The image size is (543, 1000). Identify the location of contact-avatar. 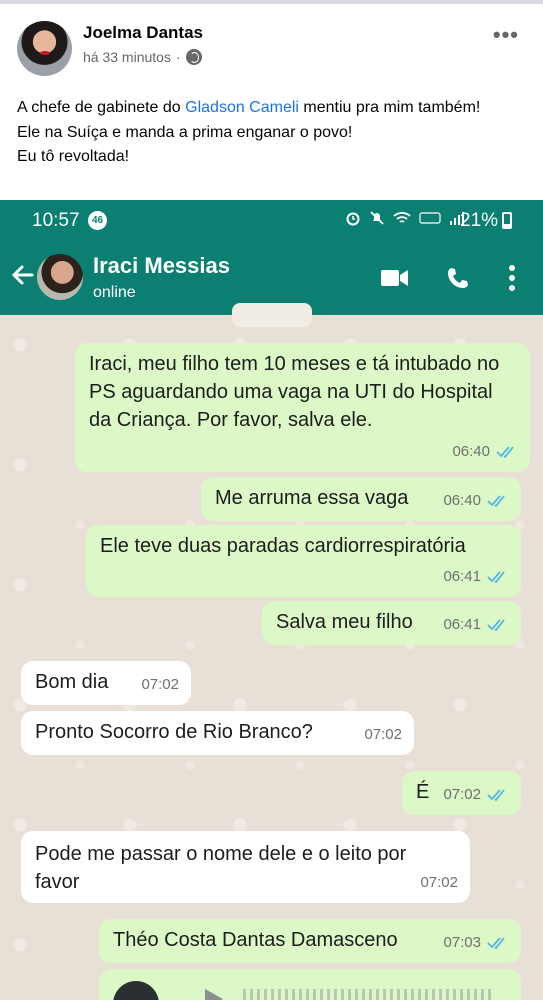
(60, 277).